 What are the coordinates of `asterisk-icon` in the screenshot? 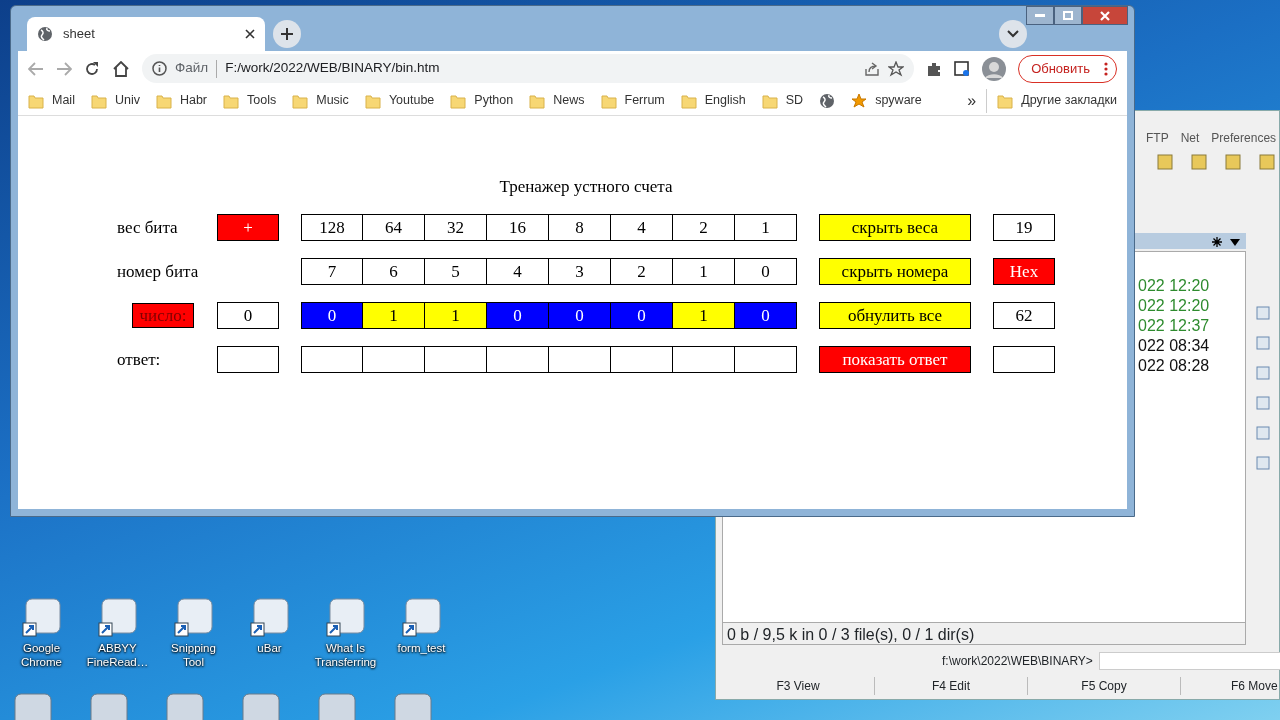 It's located at (1217, 242).